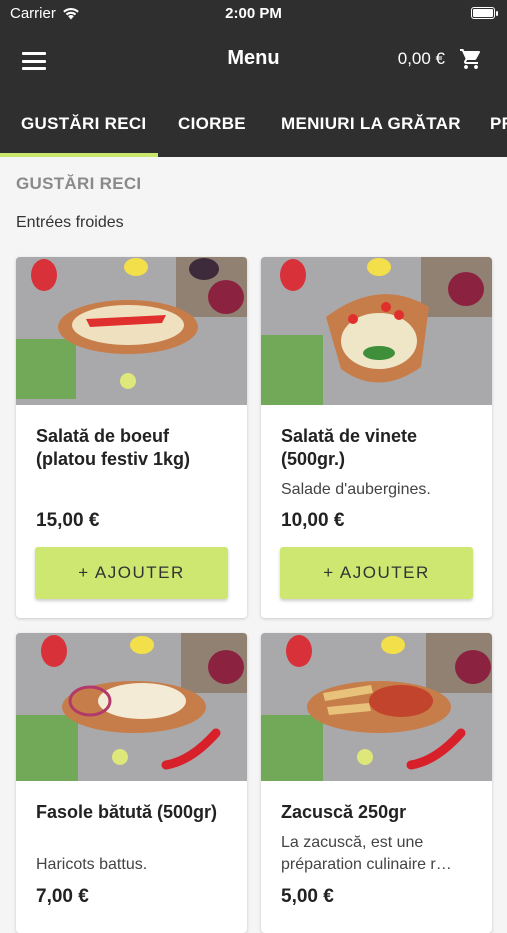 Image resolution: width=507 pixels, height=933 pixels. Describe the element at coordinates (253, 59) in the screenshot. I see `app-bar: Menu 0,00 €` at that location.